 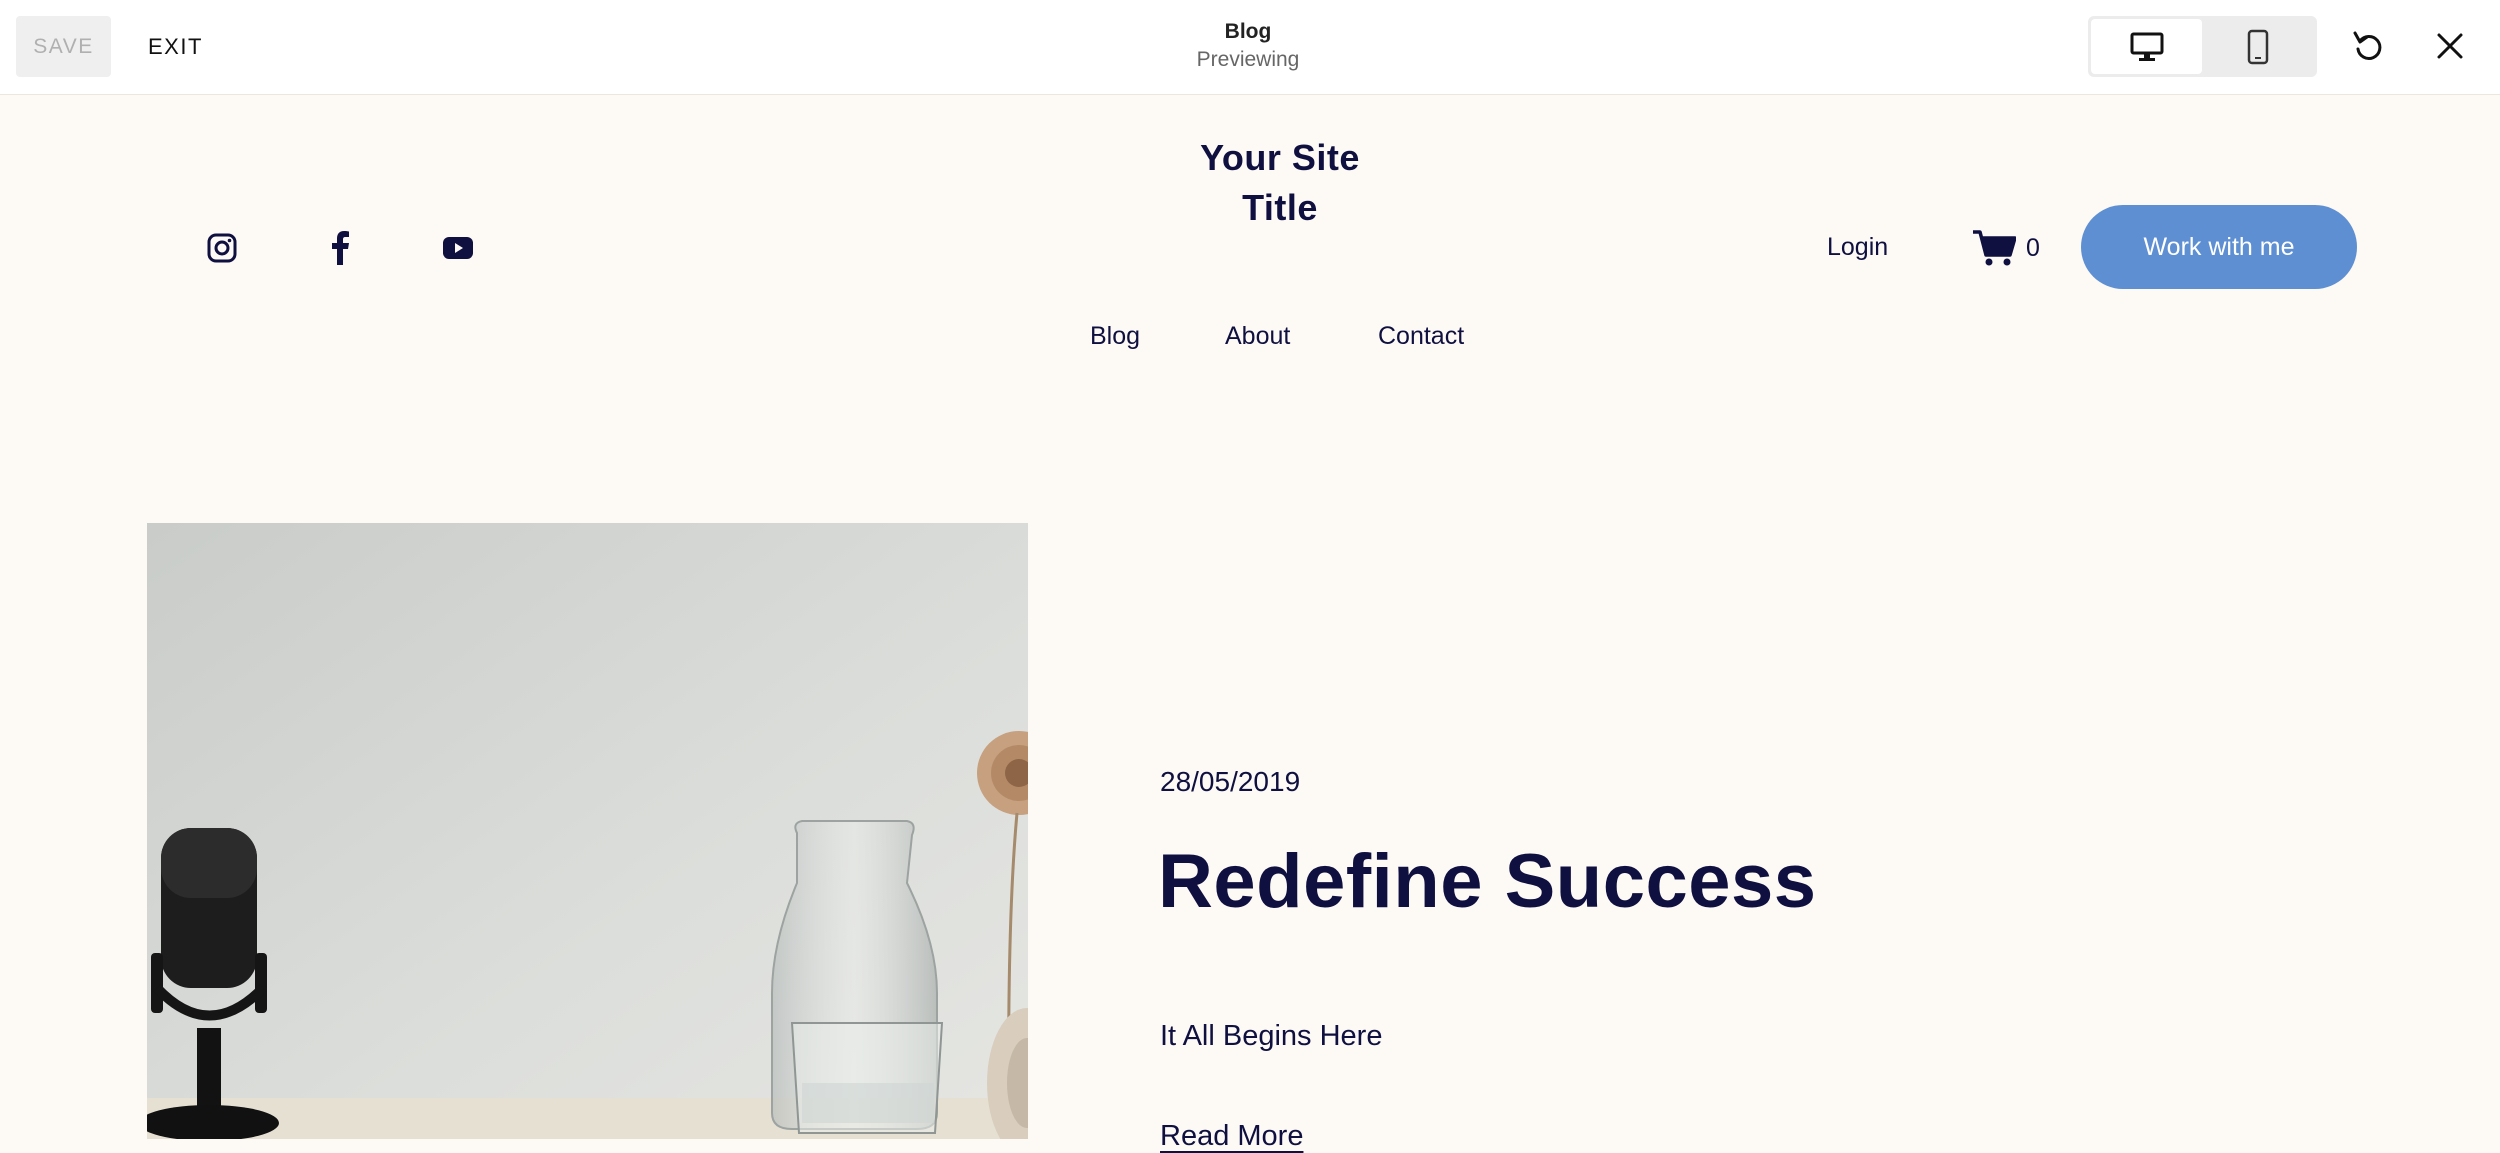 I want to click on youtube-link, so click(x=458, y=248).